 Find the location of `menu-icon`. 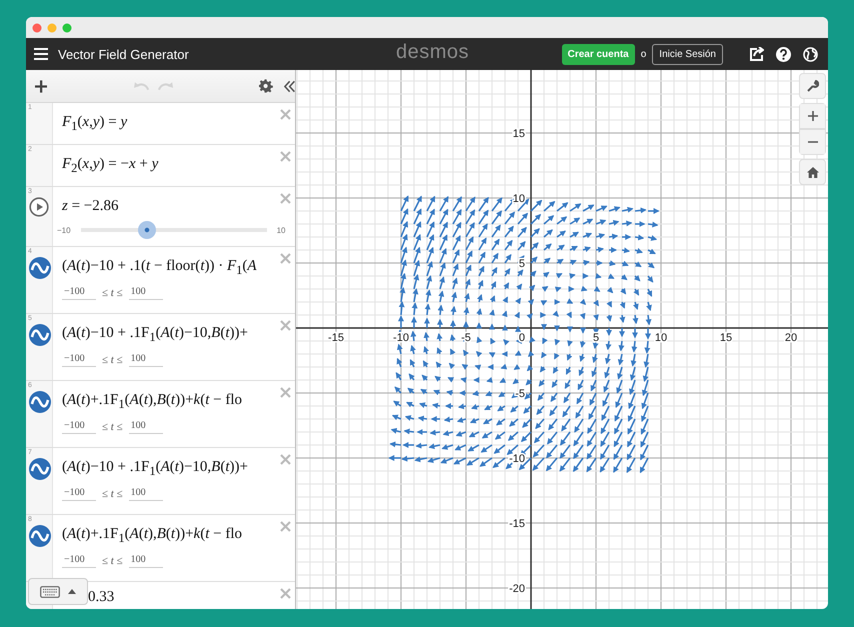

menu-icon is located at coordinates (41, 54).